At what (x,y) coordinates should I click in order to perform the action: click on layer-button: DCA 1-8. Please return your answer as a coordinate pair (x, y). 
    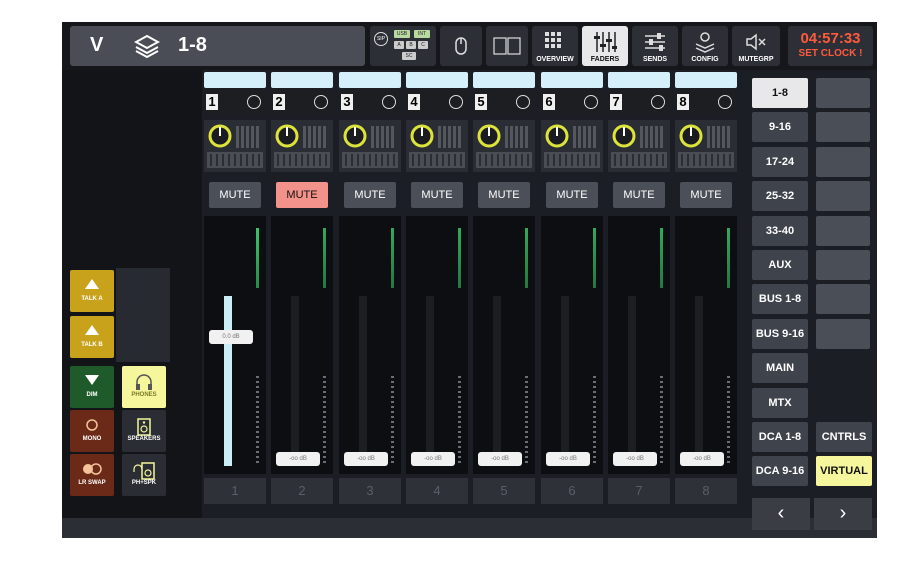
    Looking at the image, I should click on (780, 437).